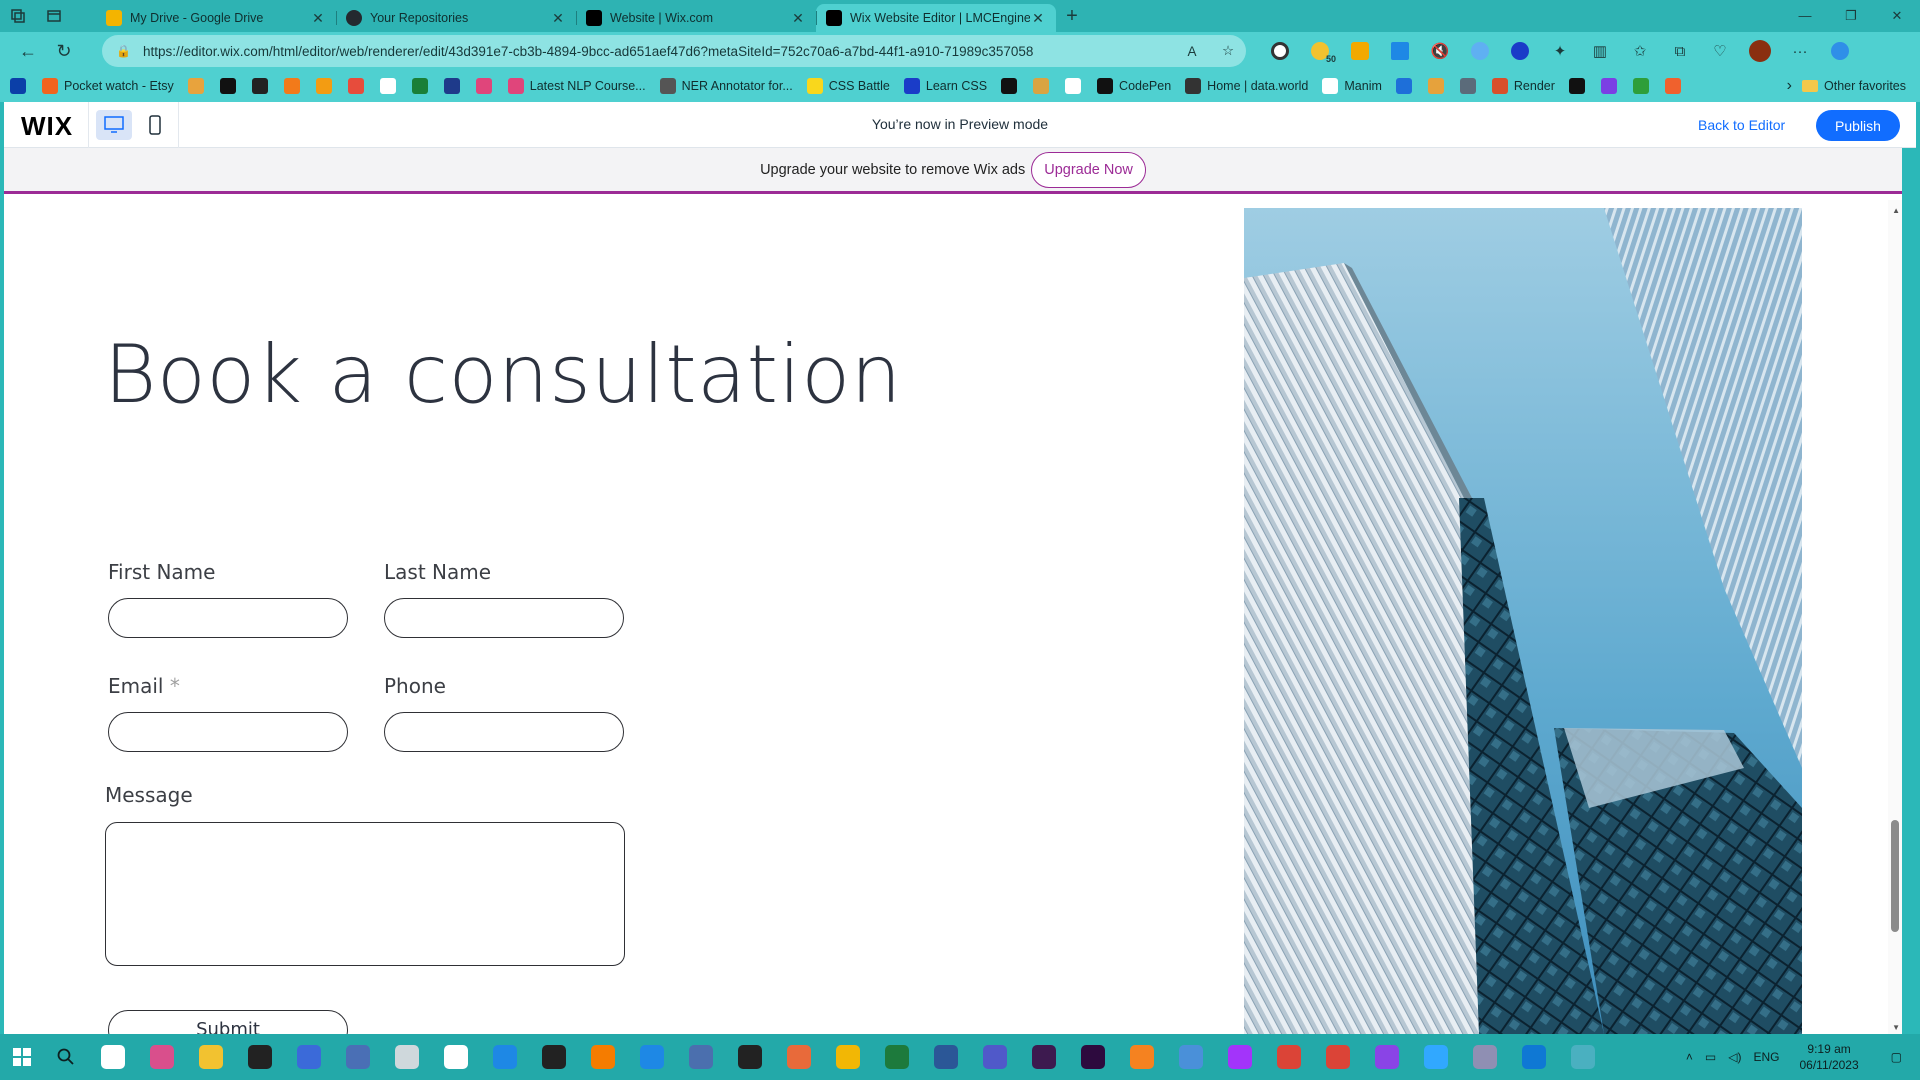 This screenshot has height=1080, width=1920. What do you see at coordinates (1896, 1027) in the screenshot?
I see `scroll-down-icon: ▼` at bounding box center [1896, 1027].